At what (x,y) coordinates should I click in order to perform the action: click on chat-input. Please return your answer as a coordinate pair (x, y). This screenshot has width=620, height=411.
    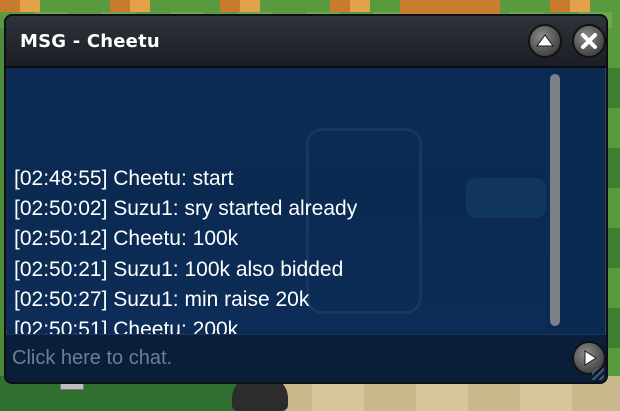
    Looking at the image, I should click on (287, 358).